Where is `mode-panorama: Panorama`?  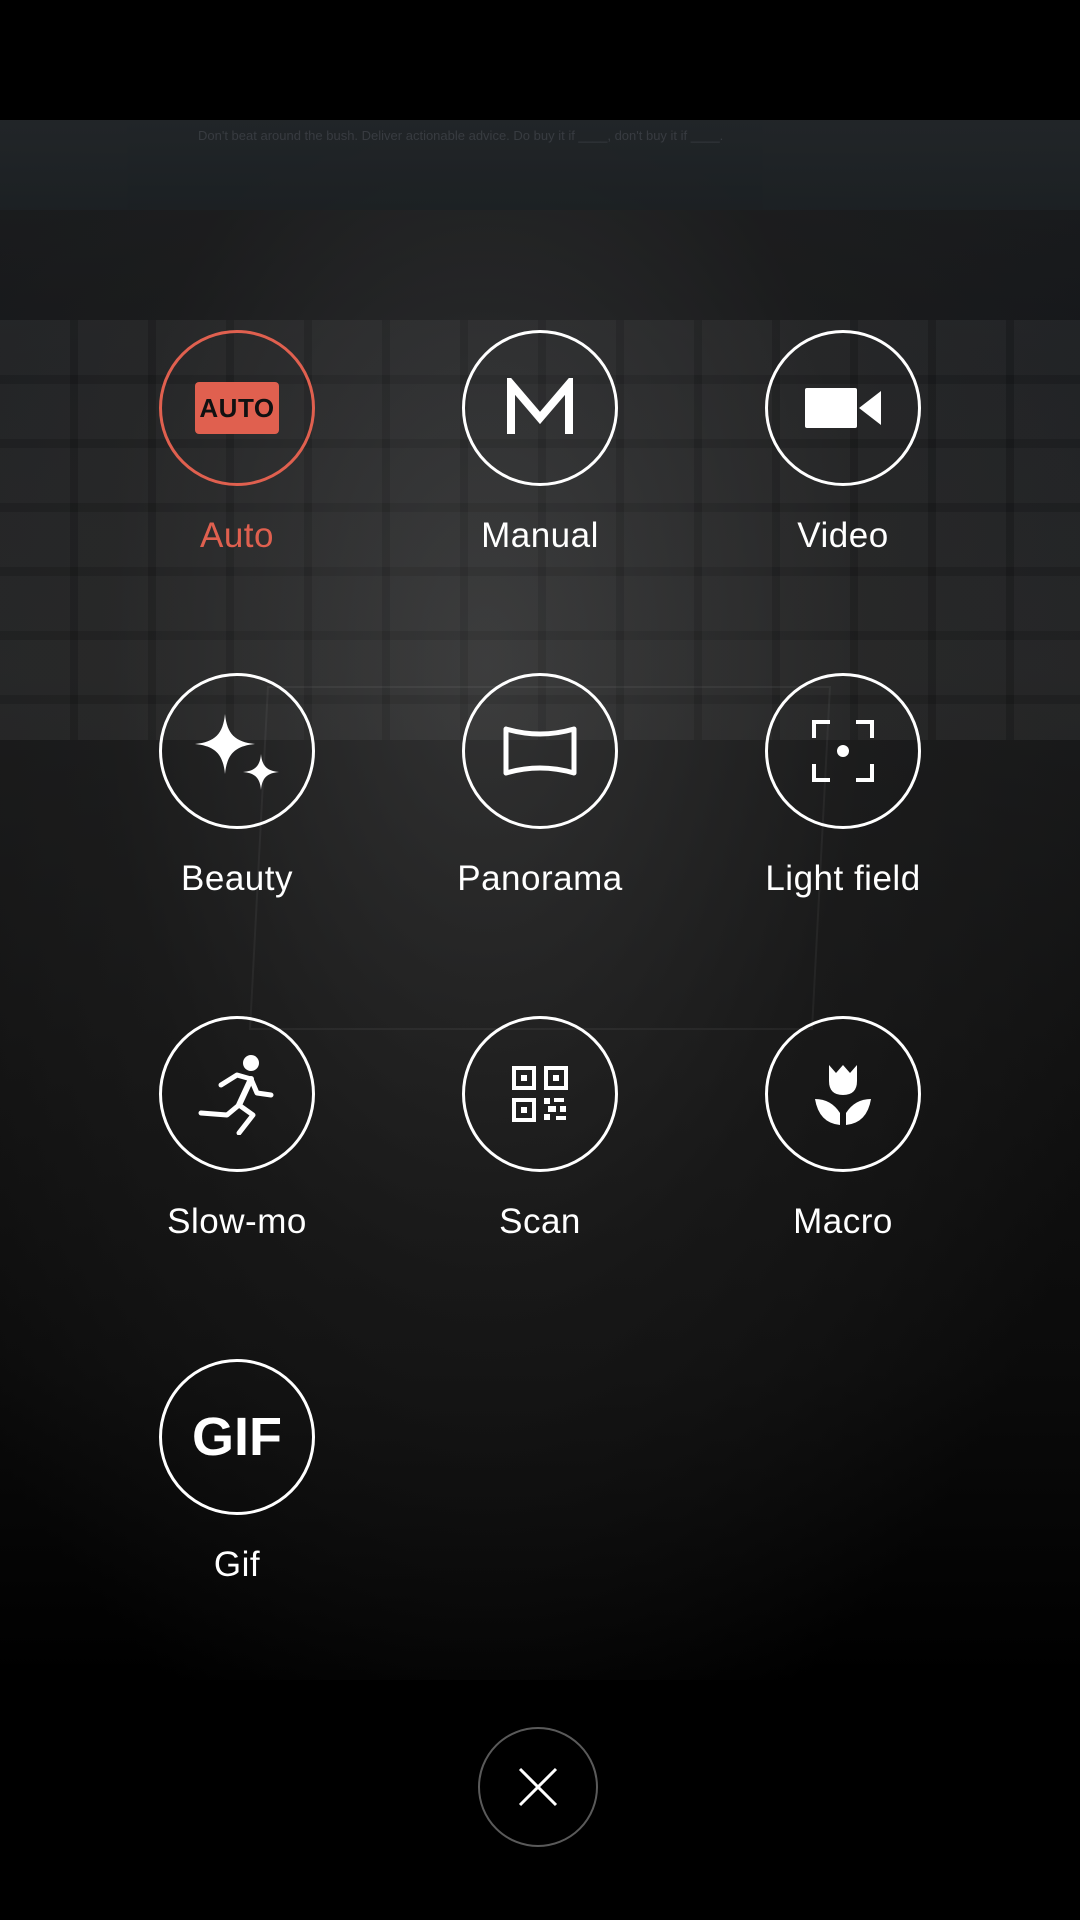
mode-panorama: Panorama is located at coordinates (540, 803).